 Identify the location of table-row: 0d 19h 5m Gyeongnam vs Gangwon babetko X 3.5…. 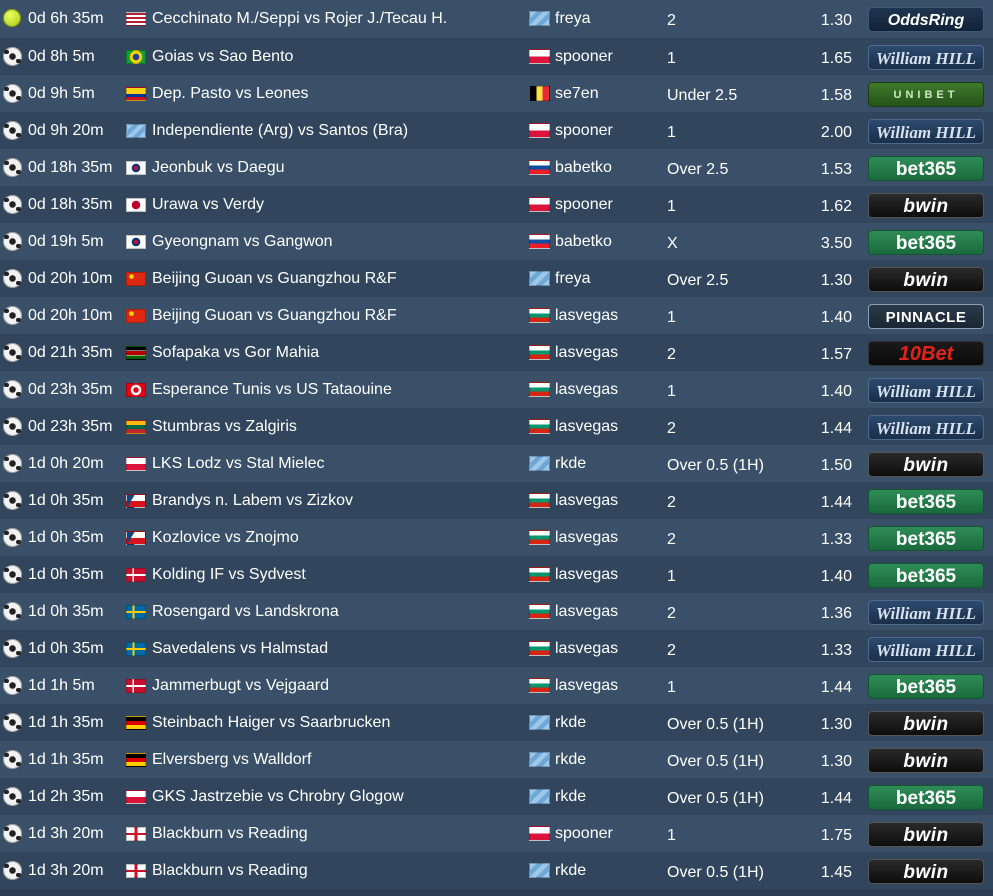
(496, 241).